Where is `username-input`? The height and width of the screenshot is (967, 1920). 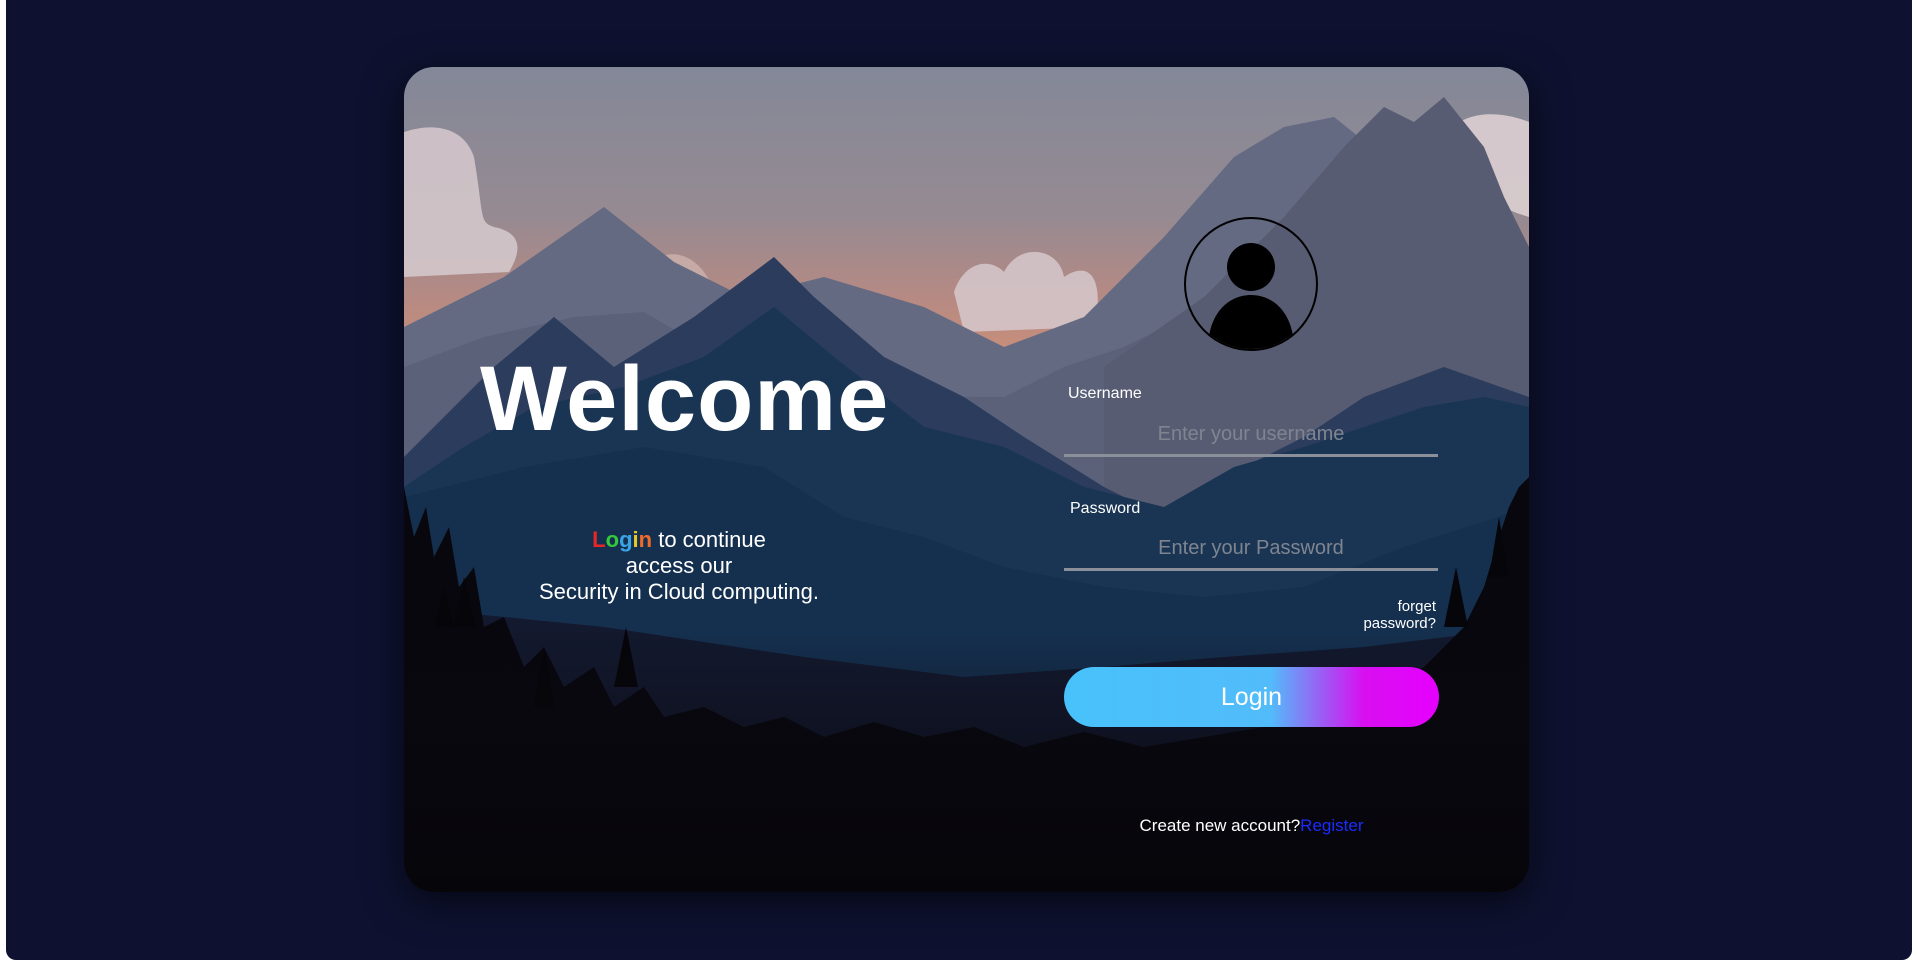
username-input is located at coordinates (1251, 436).